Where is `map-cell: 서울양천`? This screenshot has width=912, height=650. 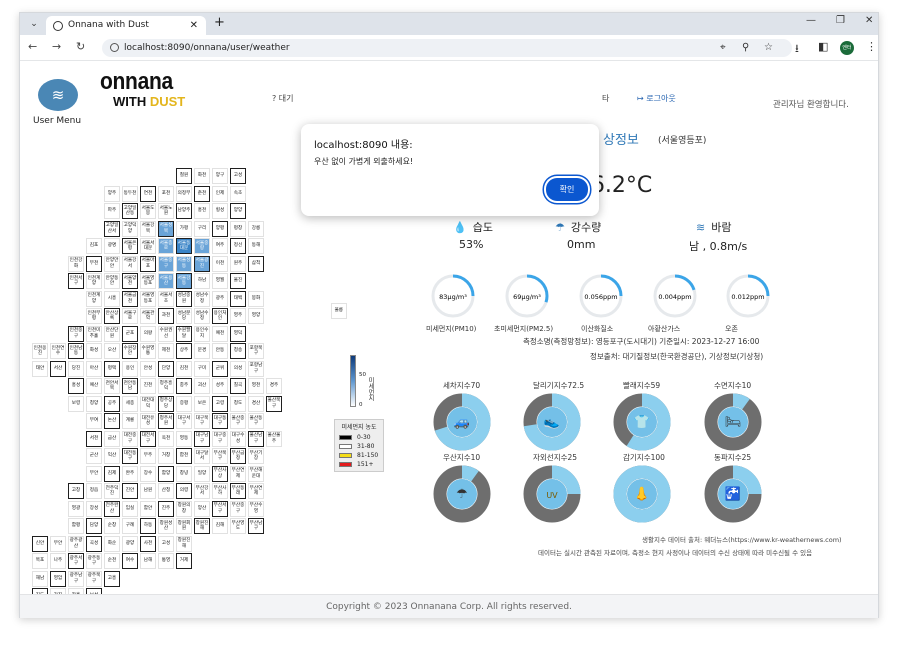
map-cell: 서울양천 is located at coordinates (130, 281).